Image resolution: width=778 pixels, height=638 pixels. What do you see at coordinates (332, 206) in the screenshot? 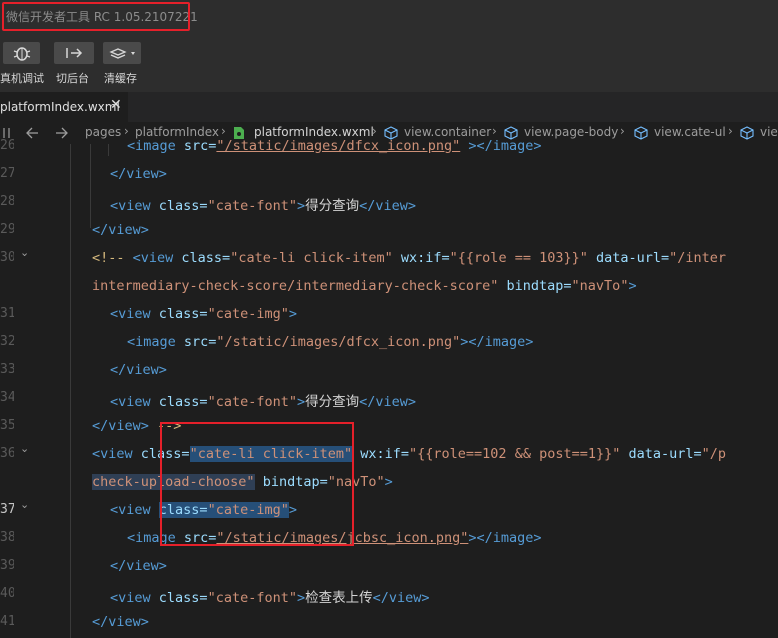
I see `code-text: 得分查询` at bounding box center [332, 206].